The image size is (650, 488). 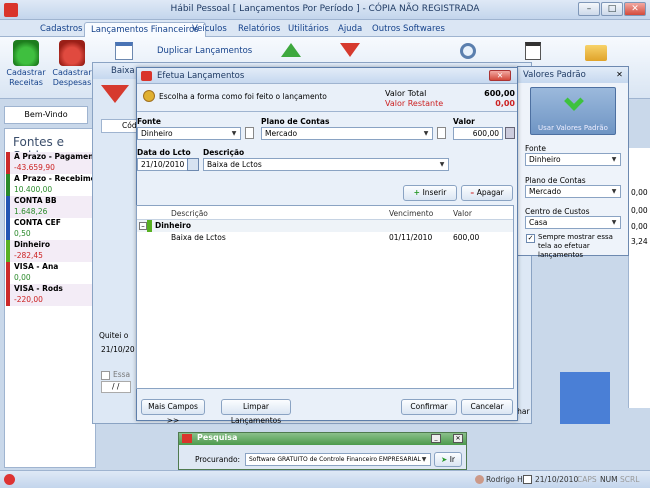 I want to click on account-name: A Prazo - Recebimen, so click(x=58, y=178).